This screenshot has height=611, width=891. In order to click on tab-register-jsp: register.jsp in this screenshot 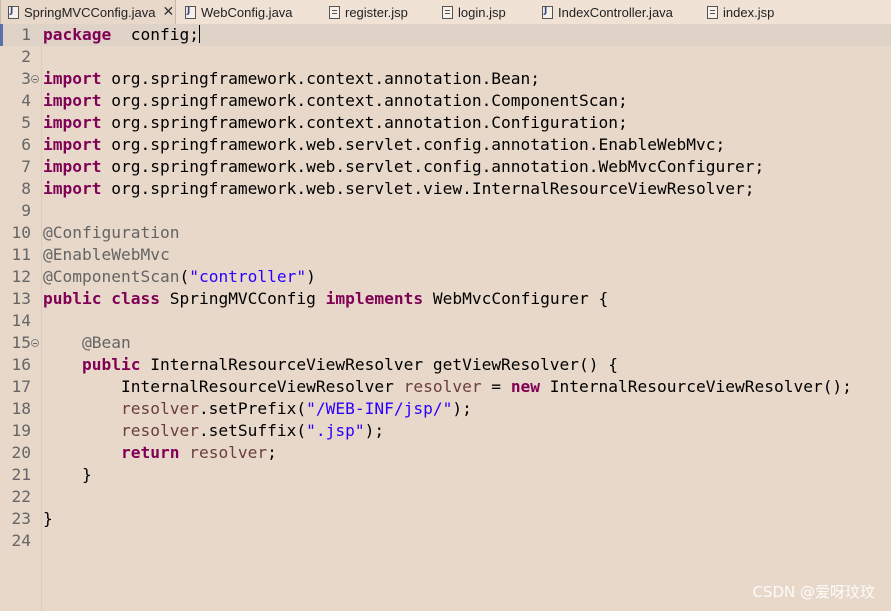, I will do `click(375, 12)`.